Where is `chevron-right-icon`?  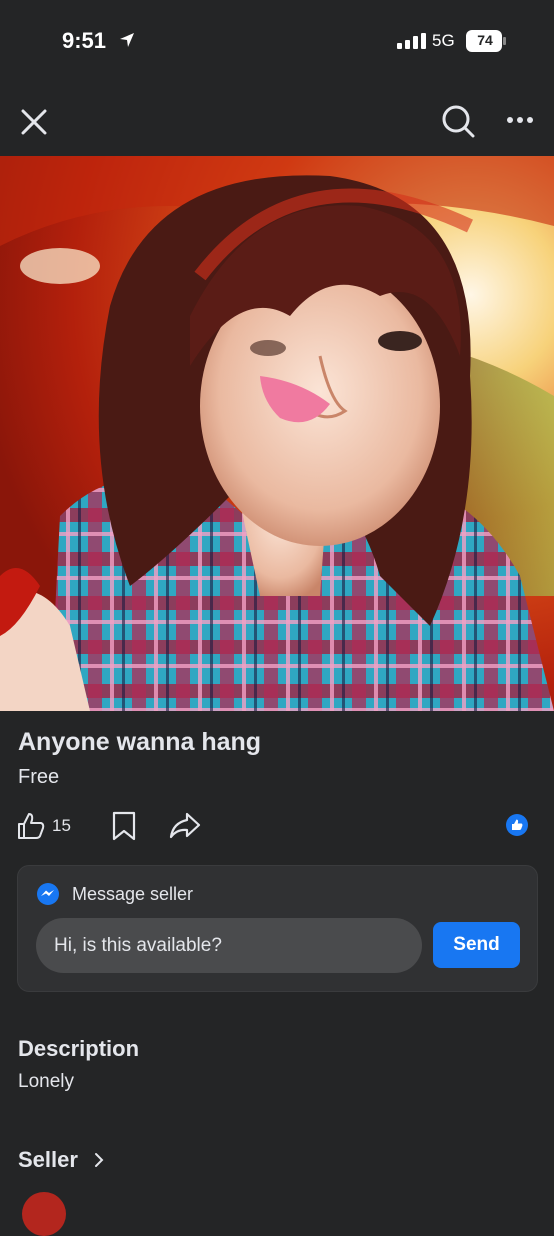
chevron-right-icon is located at coordinates (99, 1160).